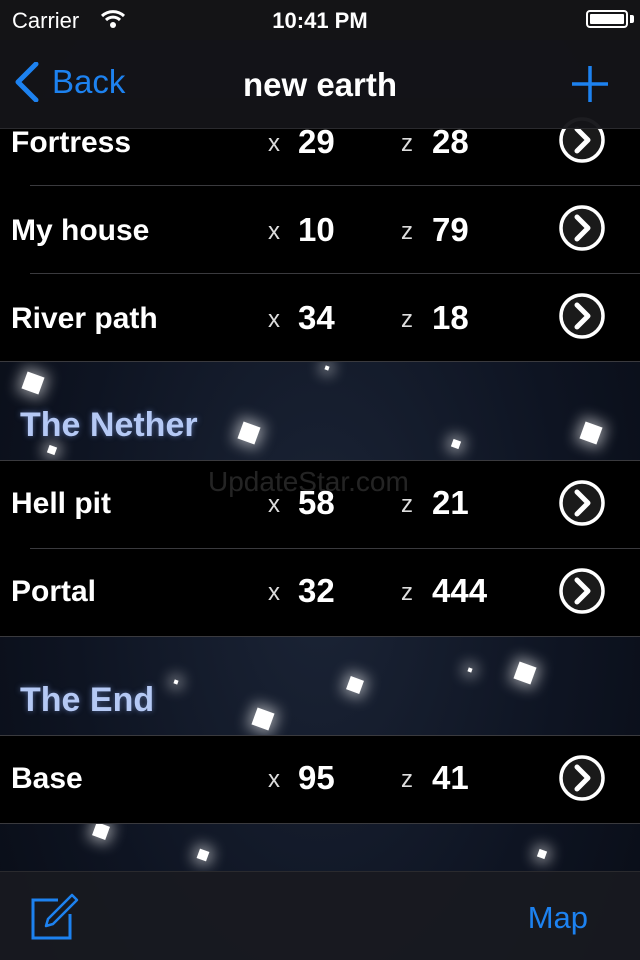 The image size is (640, 960). What do you see at coordinates (632, 19) in the screenshot?
I see `battery-tip` at bounding box center [632, 19].